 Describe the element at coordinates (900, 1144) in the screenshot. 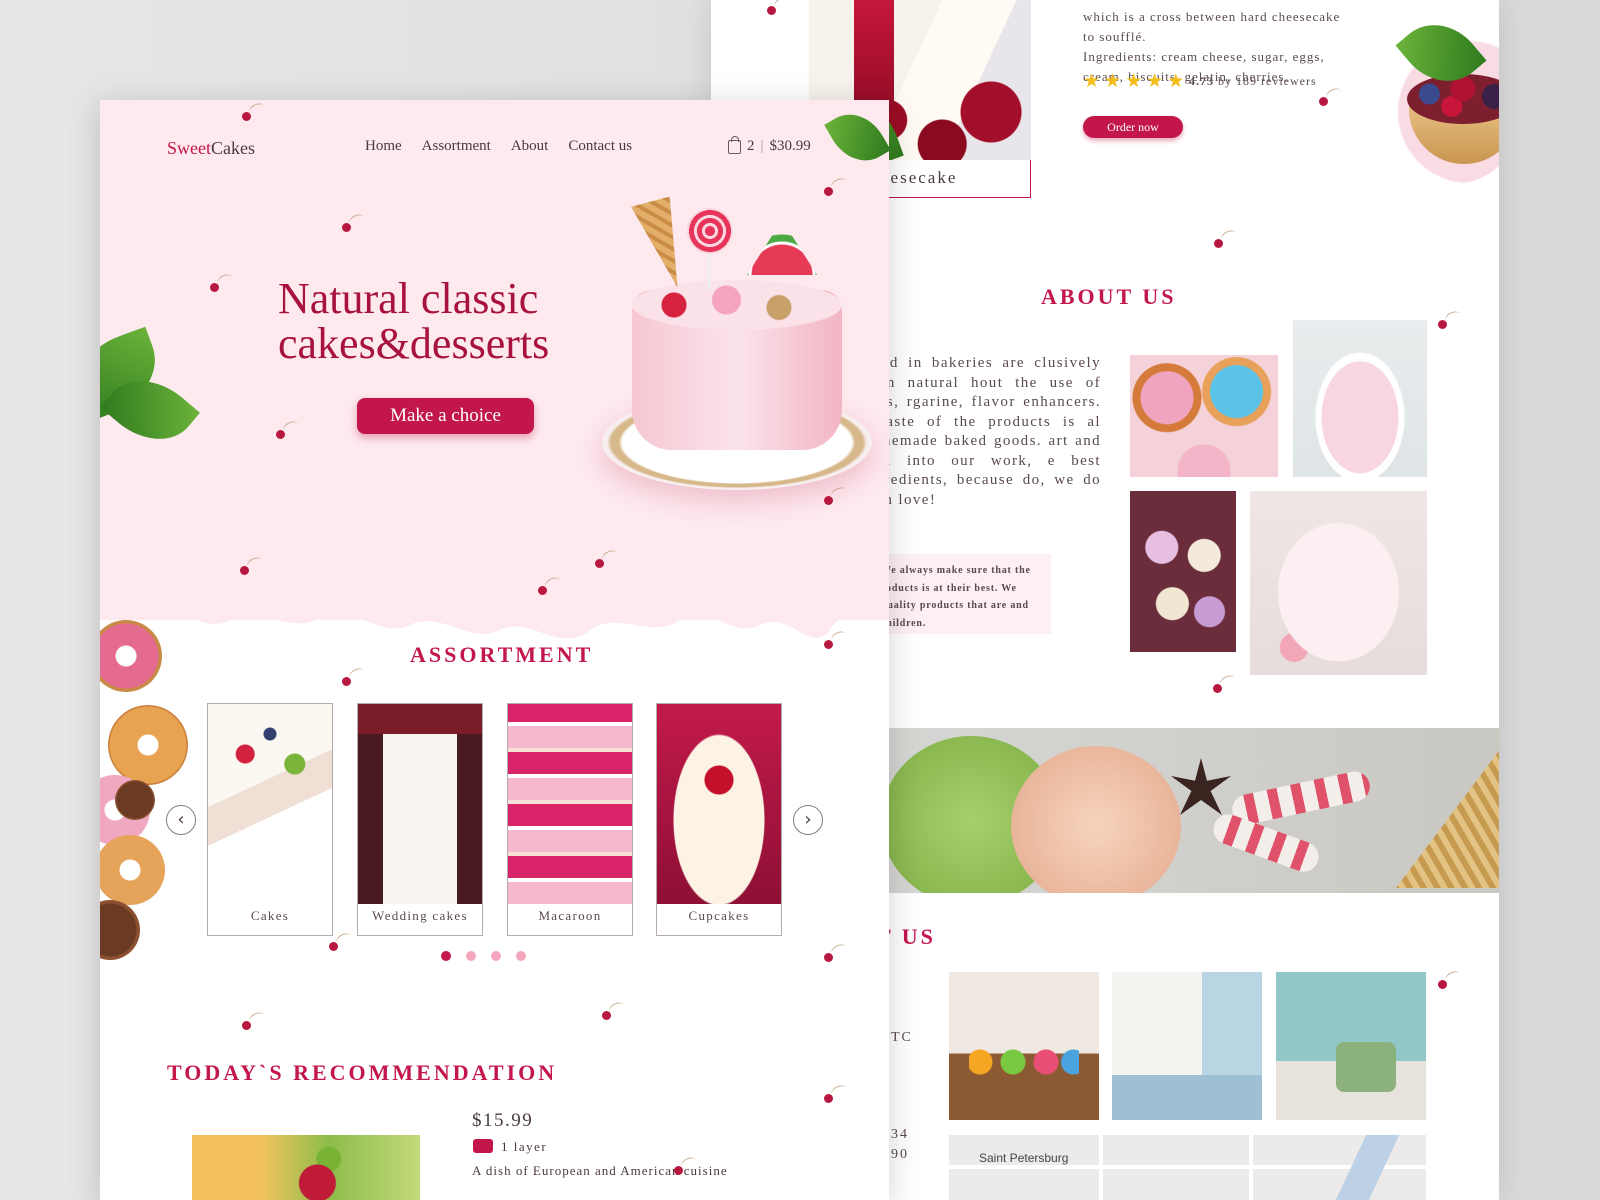

I see `contact-phone: 34 90` at that location.